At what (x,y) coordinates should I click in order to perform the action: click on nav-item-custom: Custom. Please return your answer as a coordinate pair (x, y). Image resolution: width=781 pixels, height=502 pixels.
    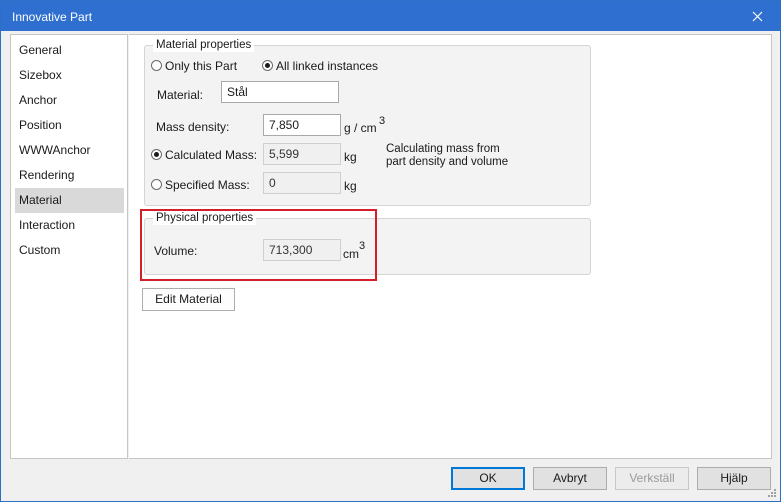
    Looking at the image, I should click on (69, 250).